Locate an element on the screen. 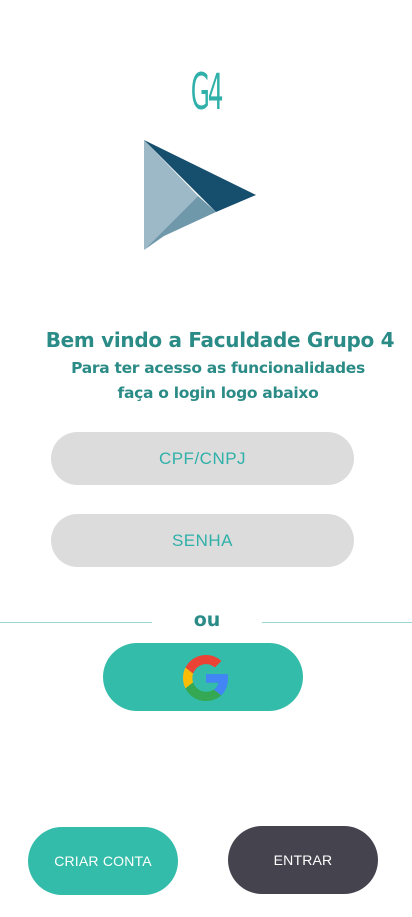 This screenshot has width=412, height=917. welcome-subtitle-line-2: faça o login logo abaixo is located at coordinates (218, 393).